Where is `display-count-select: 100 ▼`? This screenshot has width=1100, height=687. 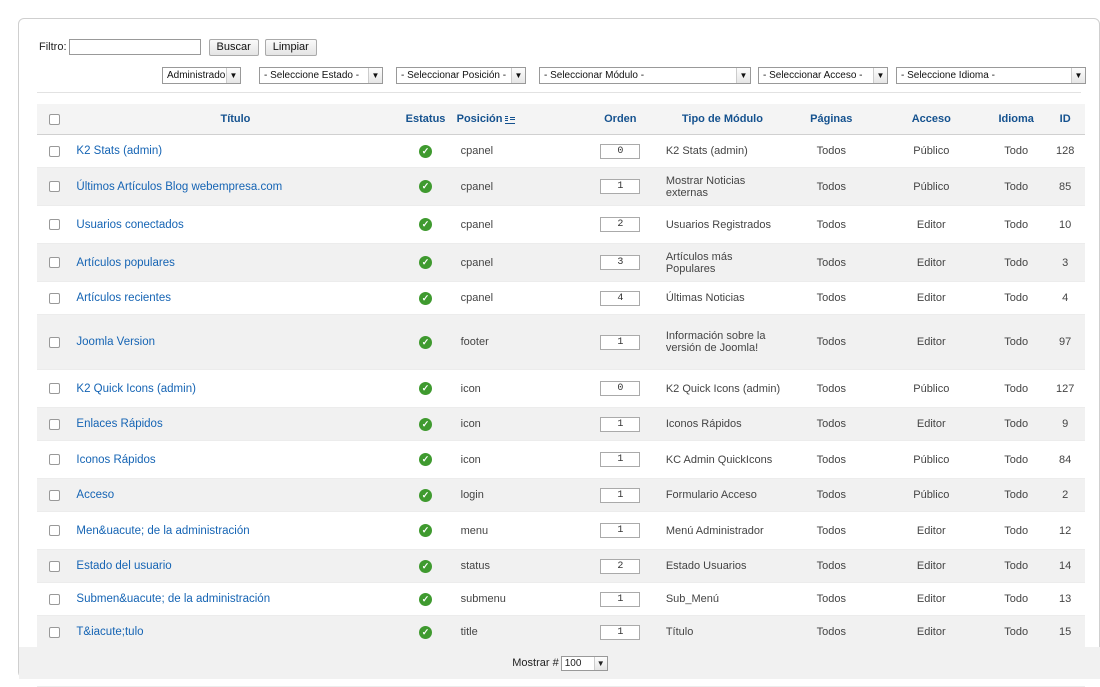 display-count-select: 100 ▼ is located at coordinates (584, 663).